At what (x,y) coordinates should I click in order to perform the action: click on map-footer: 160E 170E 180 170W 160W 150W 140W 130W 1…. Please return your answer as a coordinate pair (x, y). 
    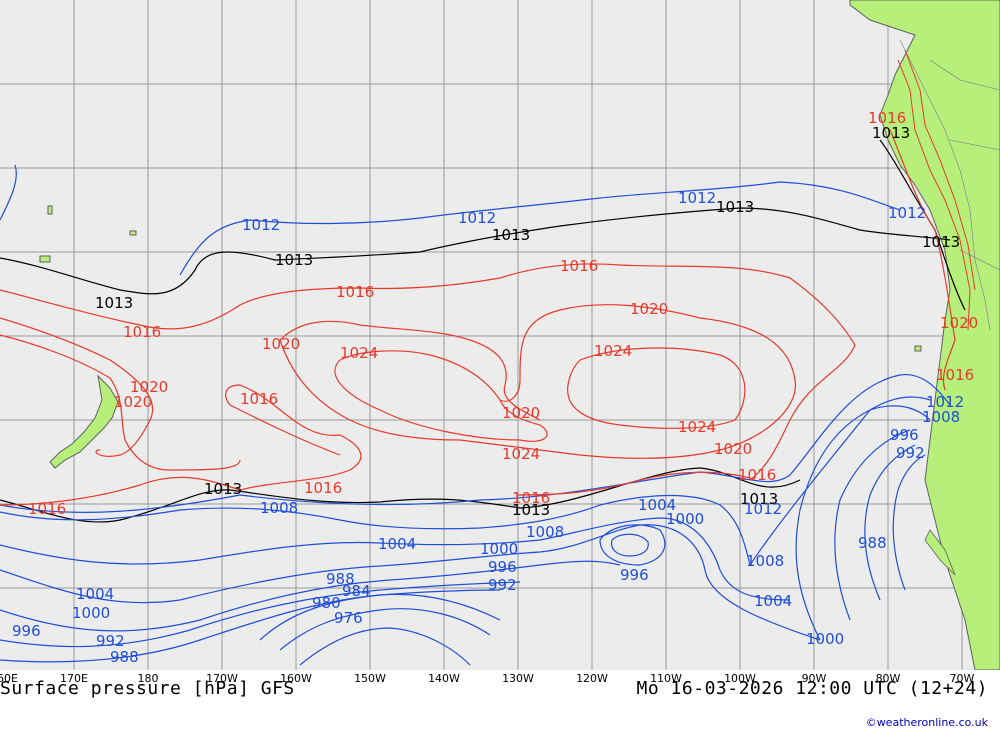
    Looking at the image, I should click on (500, 701).